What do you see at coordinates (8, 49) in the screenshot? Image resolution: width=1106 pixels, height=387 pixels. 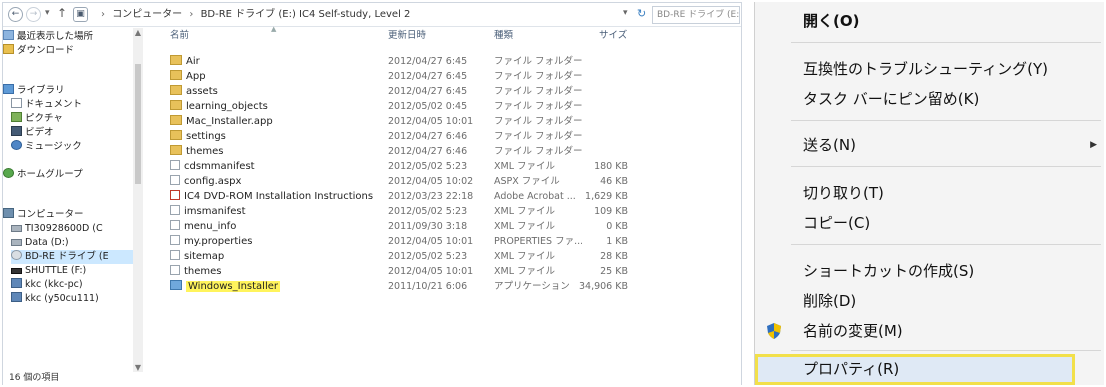 I see `downloads-icon` at bounding box center [8, 49].